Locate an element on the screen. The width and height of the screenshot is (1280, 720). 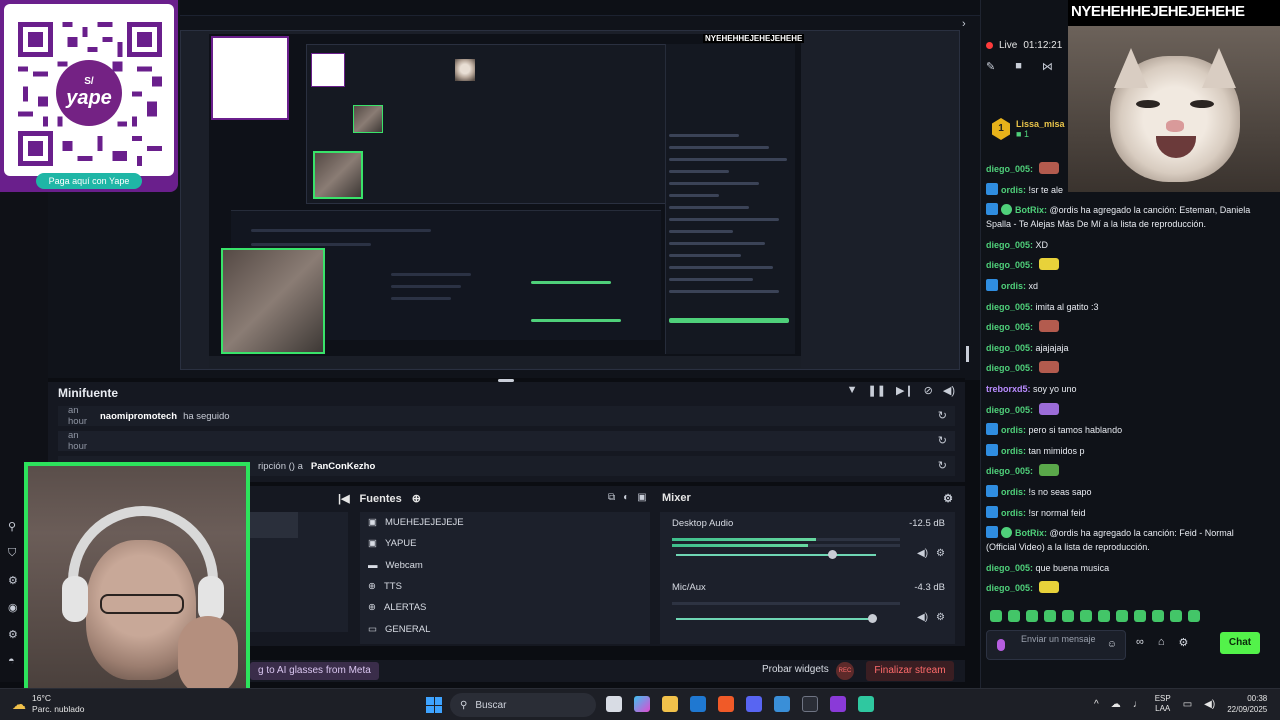
user-icon: ◓ is located at coordinates (13, 661).